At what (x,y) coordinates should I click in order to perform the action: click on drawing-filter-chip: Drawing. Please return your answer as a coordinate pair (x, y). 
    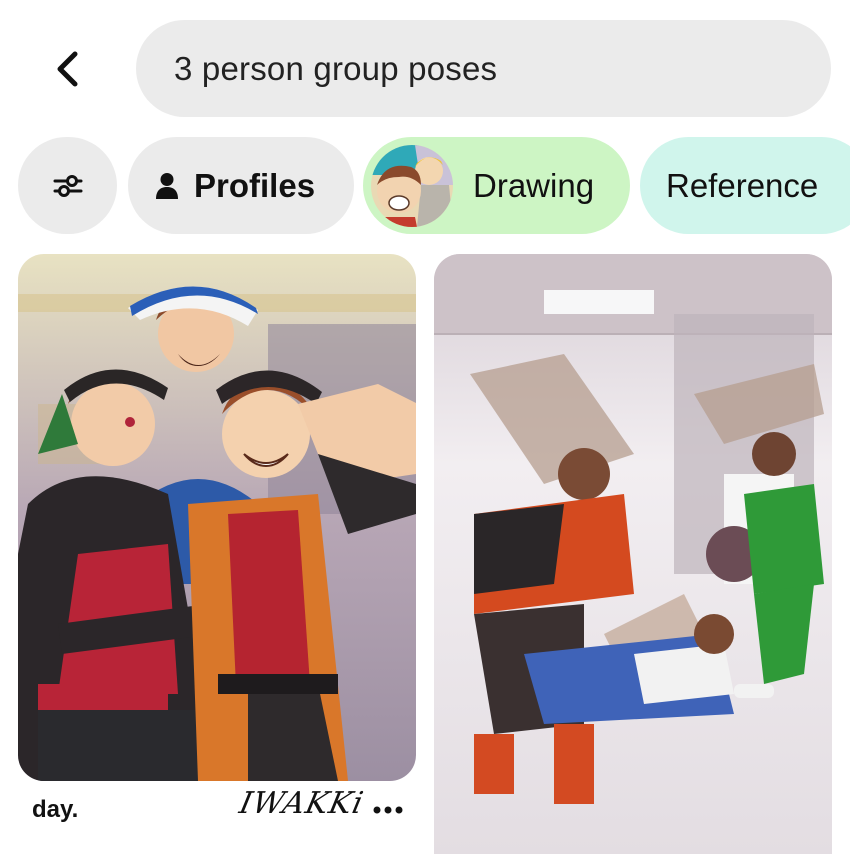
    Looking at the image, I should click on (496, 185).